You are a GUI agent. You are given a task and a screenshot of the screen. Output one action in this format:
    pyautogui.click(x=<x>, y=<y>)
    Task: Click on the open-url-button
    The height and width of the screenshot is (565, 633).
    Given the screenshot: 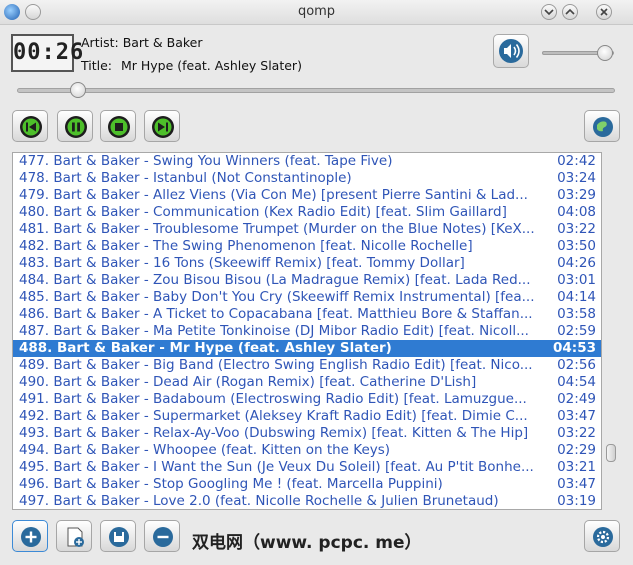 What is the action you would take?
    pyautogui.click(x=602, y=126)
    